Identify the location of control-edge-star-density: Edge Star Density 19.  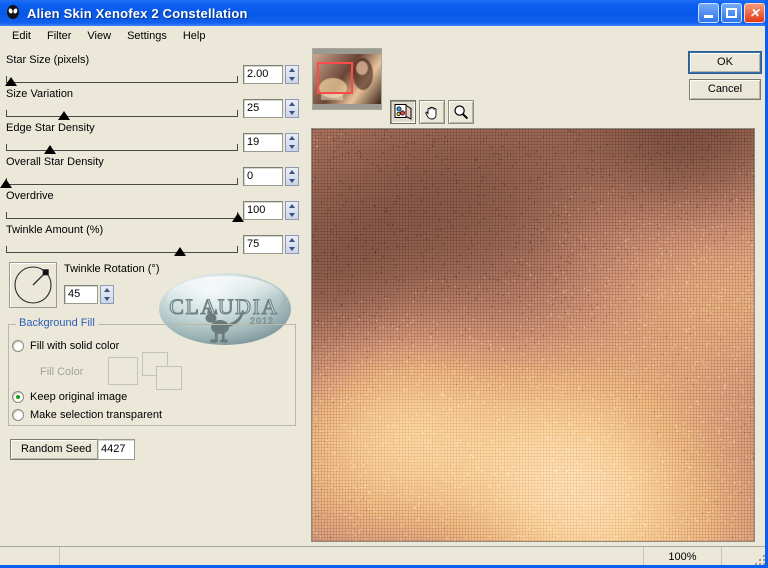
(153, 140).